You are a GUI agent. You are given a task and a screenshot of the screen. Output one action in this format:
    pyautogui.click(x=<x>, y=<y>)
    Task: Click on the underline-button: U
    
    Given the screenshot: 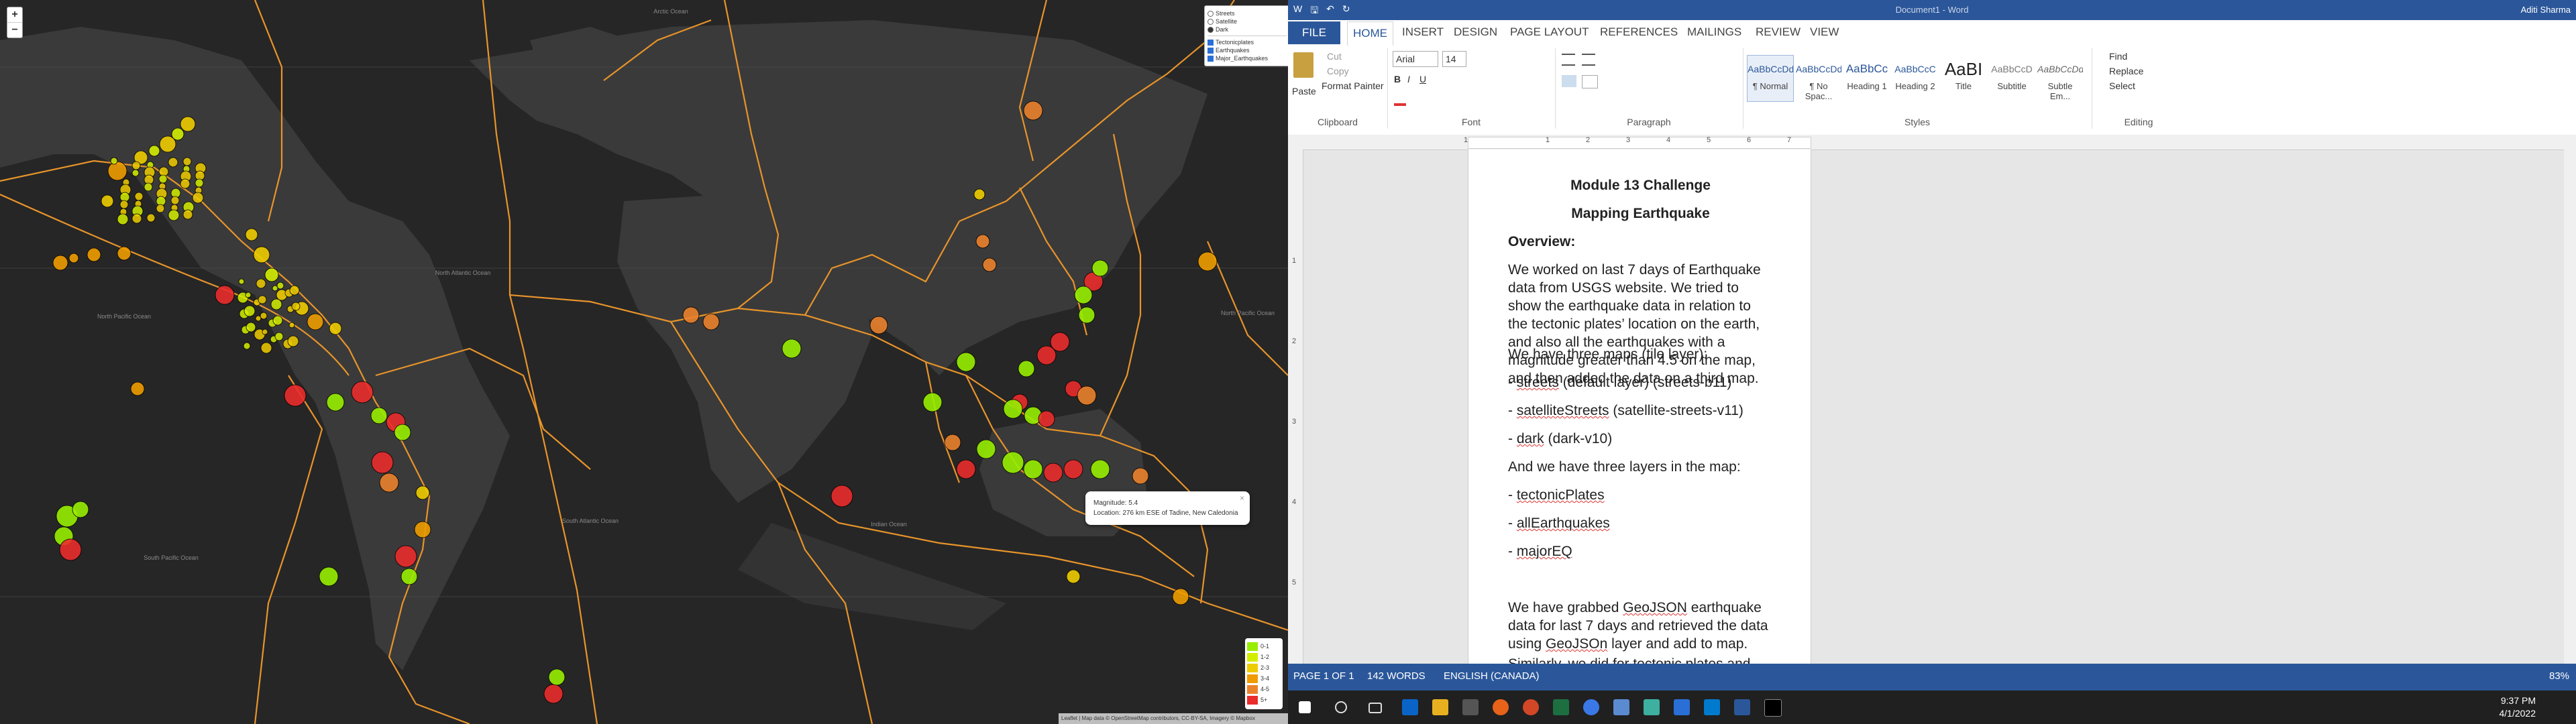 What is the action you would take?
    pyautogui.click(x=1422, y=79)
    